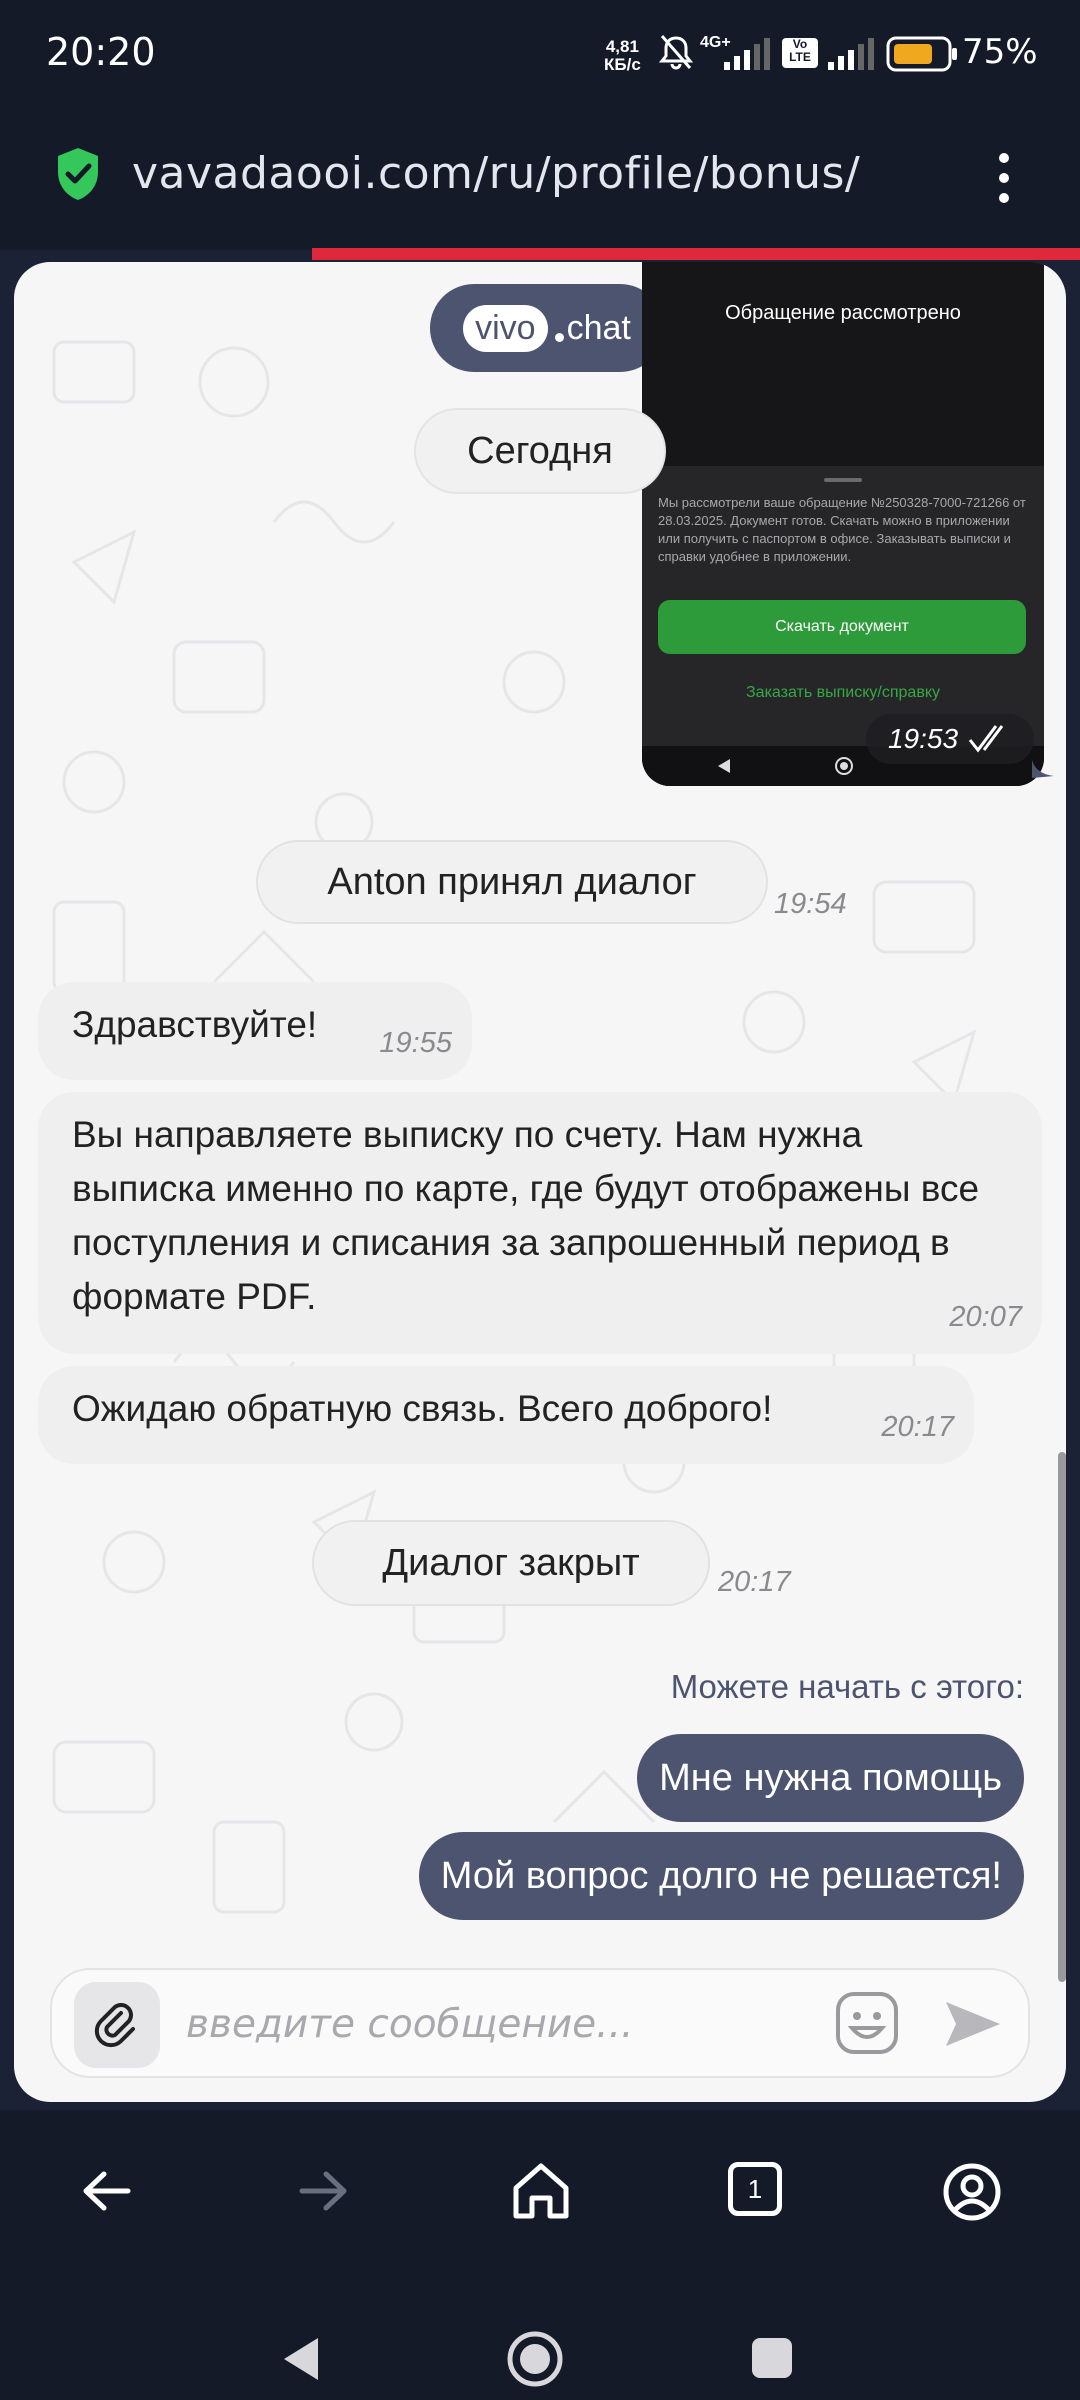 The height and width of the screenshot is (2400, 1080). What do you see at coordinates (301, 2359) in the screenshot?
I see `system-back-icon` at bounding box center [301, 2359].